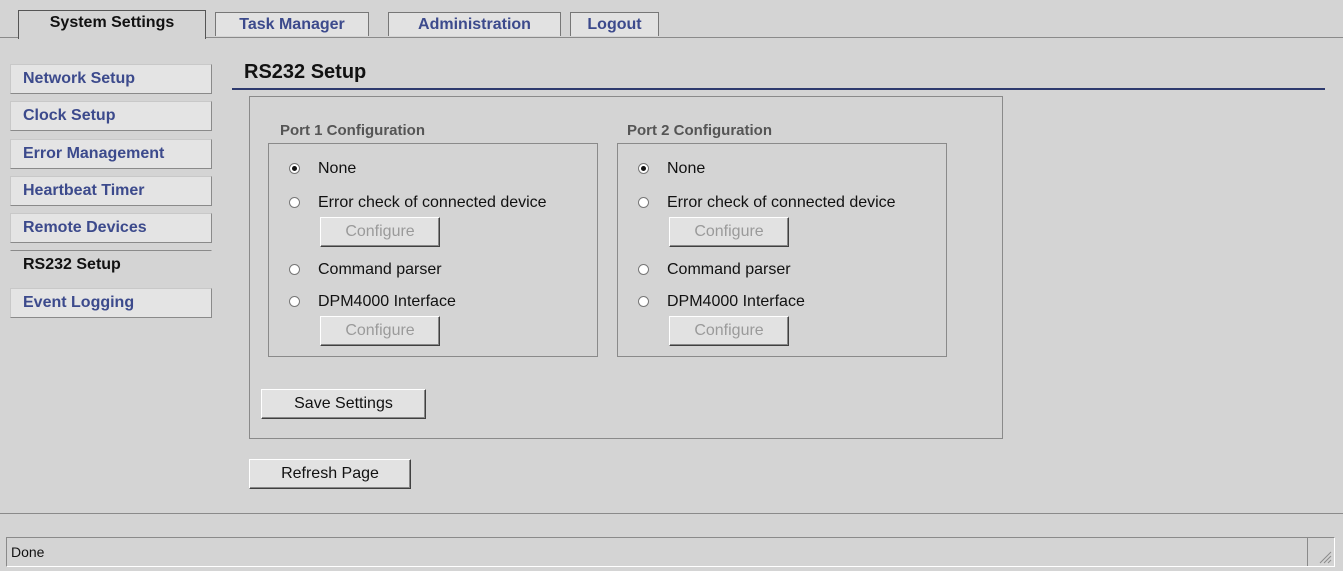  What do you see at coordinates (671, 513) in the screenshot?
I see `content-bottom-divider` at bounding box center [671, 513].